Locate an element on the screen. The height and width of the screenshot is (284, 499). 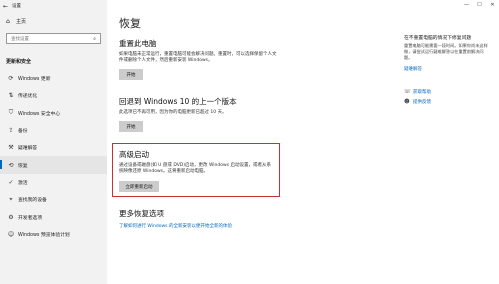
help-icon: ☏ is located at coordinates (407, 92).